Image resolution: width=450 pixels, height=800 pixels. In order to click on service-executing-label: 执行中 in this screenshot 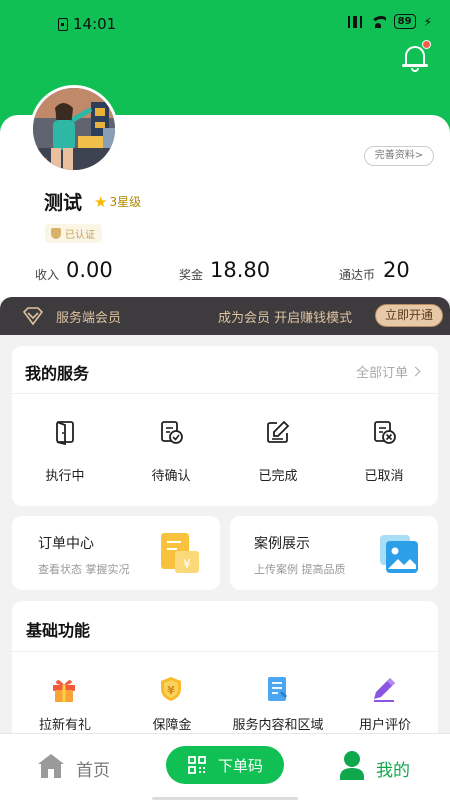, I will do `click(65, 474)`.